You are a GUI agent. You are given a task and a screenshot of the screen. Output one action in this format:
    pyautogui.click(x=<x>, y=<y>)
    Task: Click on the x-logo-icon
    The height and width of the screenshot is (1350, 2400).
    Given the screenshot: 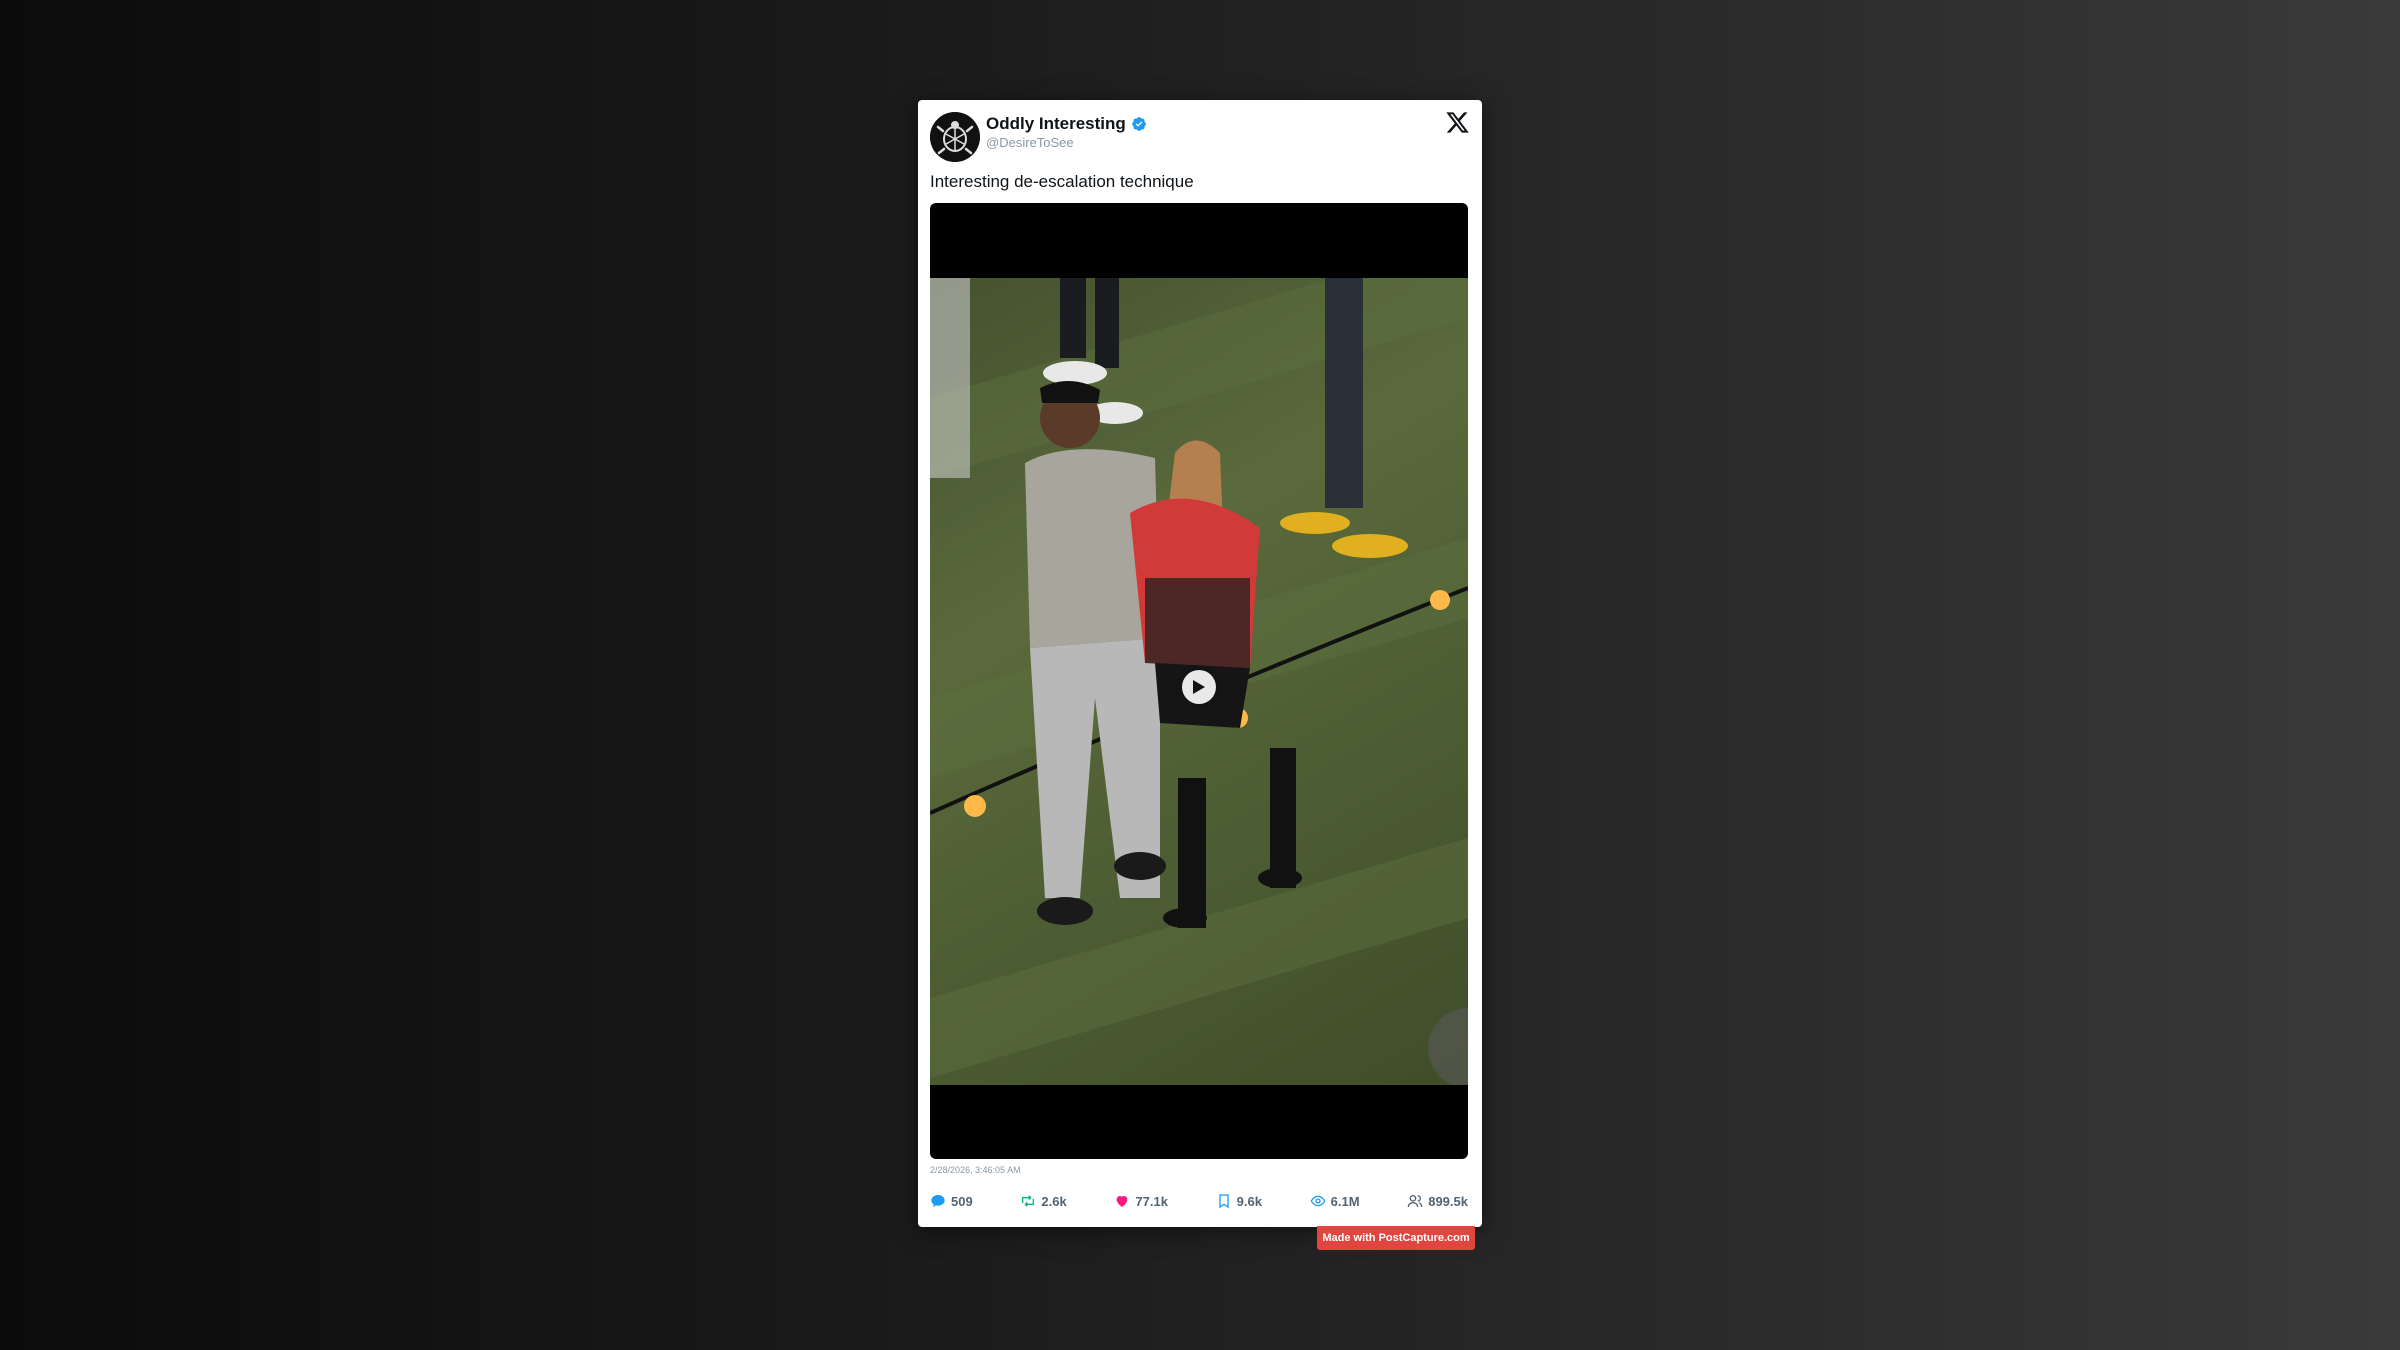 What is the action you would take?
    pyautogui.click(x=1457, y=122)
    